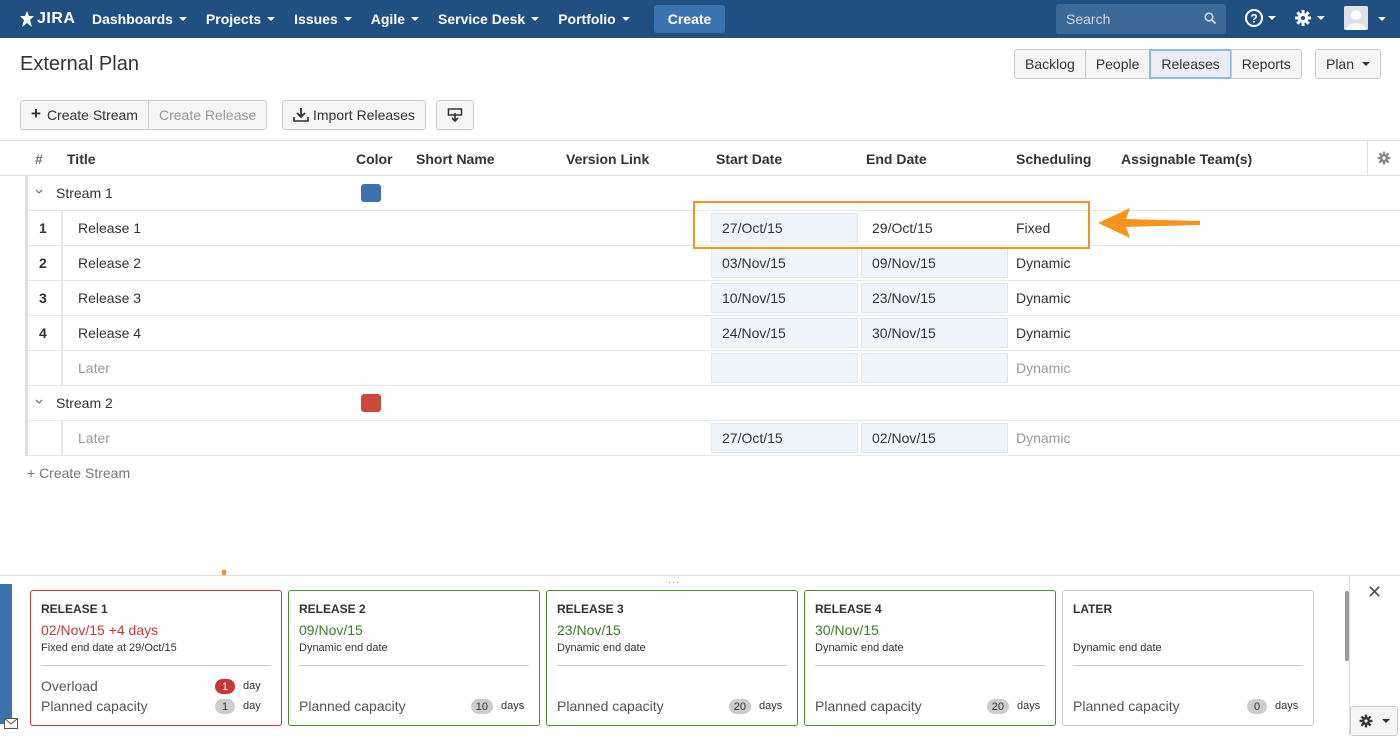 The image size is (1400, 736). I want to click on admin-menu, so click(1309, 18).